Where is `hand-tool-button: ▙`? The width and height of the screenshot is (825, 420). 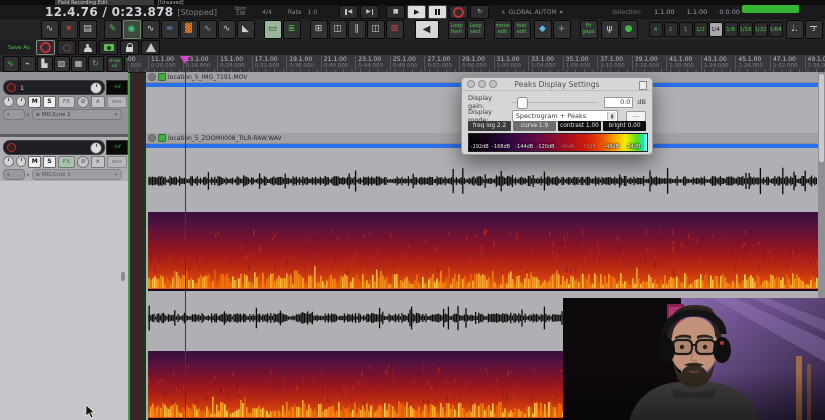
hand-tool-button: ▙ is located at coordinates (44, 63).